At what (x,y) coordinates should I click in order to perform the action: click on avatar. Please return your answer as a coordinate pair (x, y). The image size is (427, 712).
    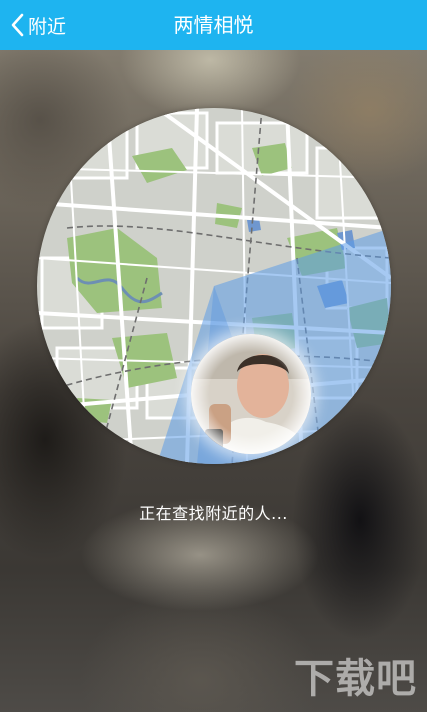
    Looking at the image, I should click on (251, 394).